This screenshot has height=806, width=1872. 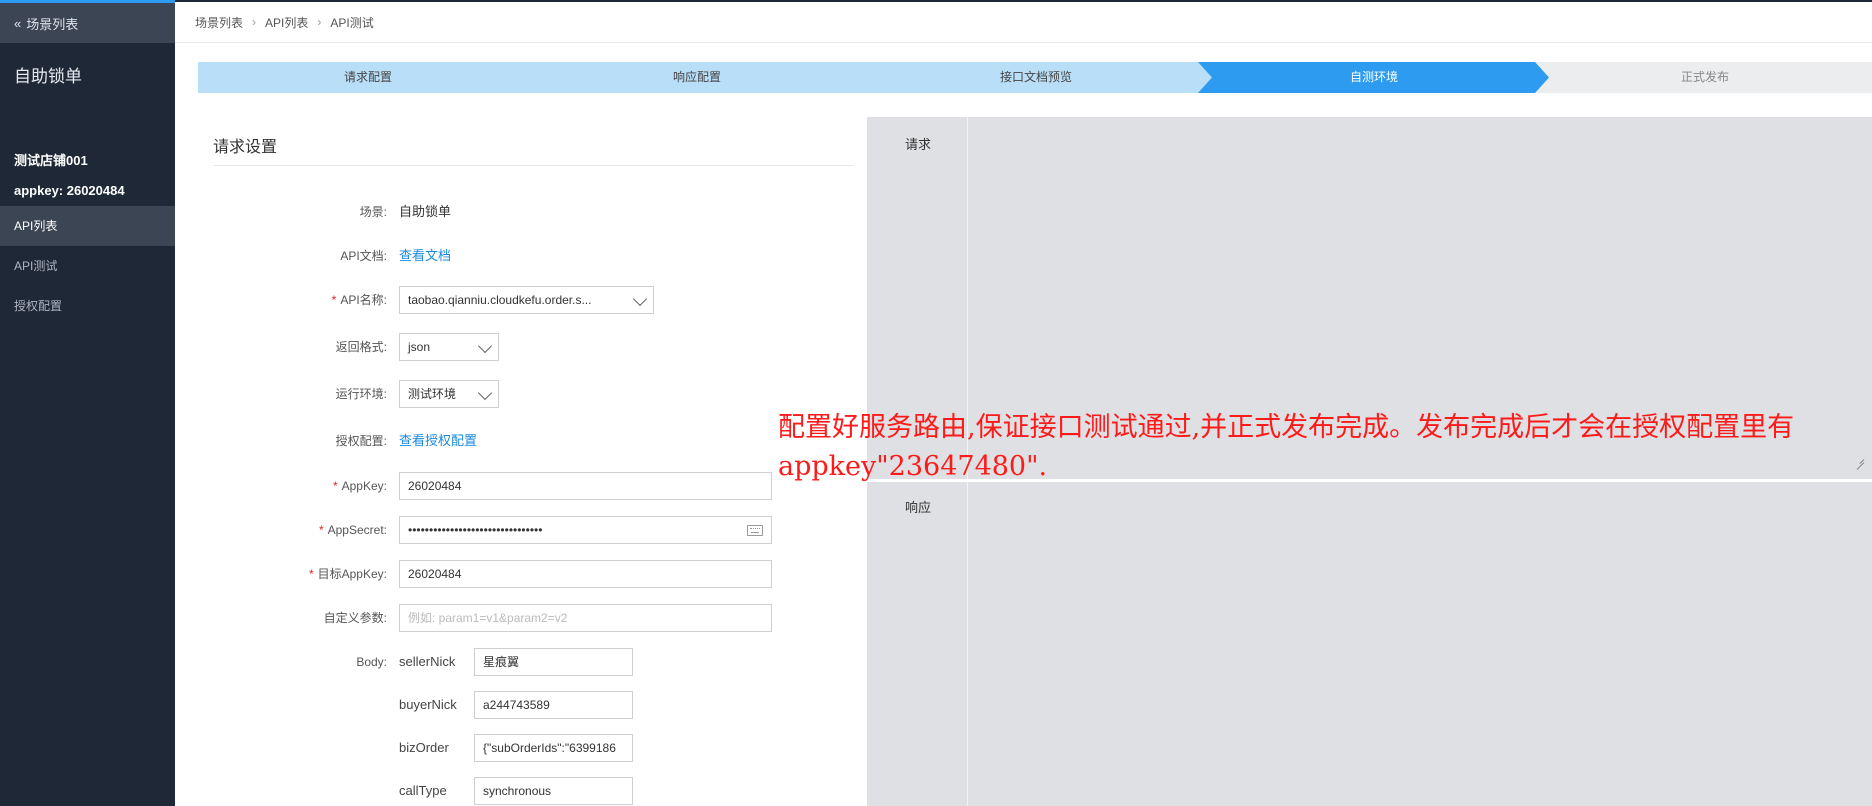 I want to click on custom-params-row: 自定义参数: 例如: param1=v1&param2=v2, so click(x=543, y=618).